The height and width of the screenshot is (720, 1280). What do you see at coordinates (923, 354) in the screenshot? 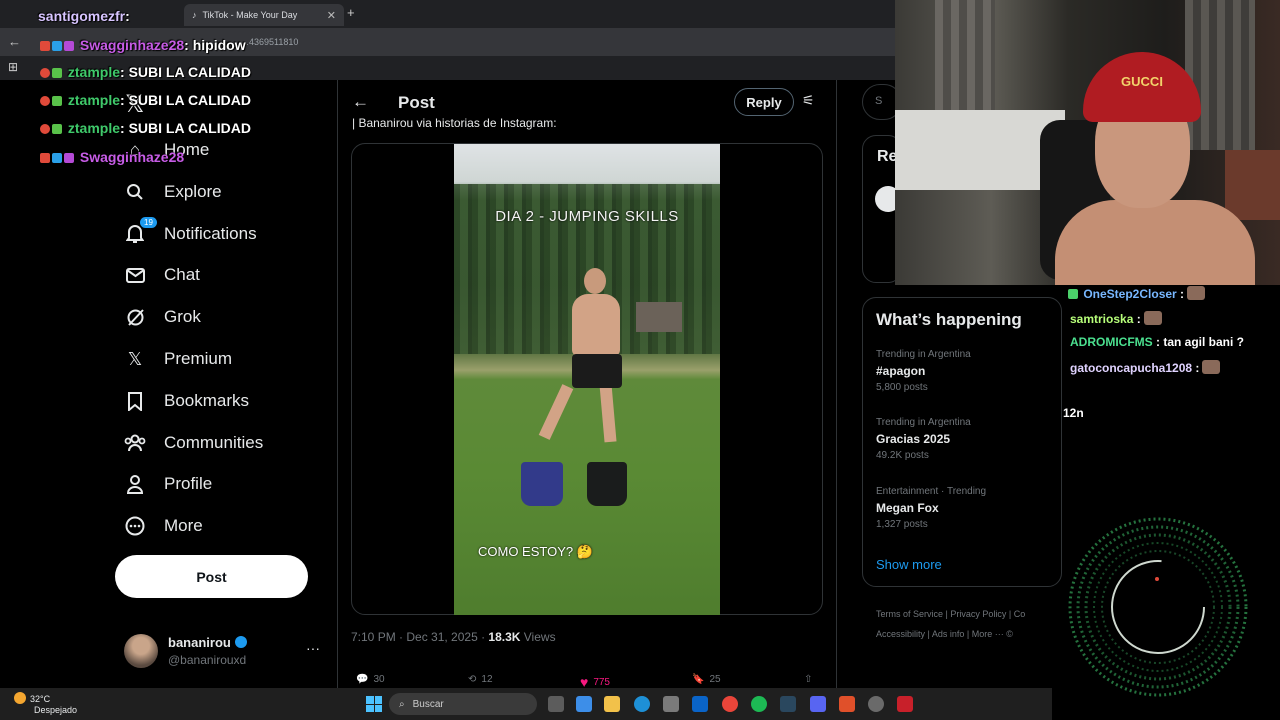
I see `trend-context: Trending in Argentina` at bounding box center [923, 354].